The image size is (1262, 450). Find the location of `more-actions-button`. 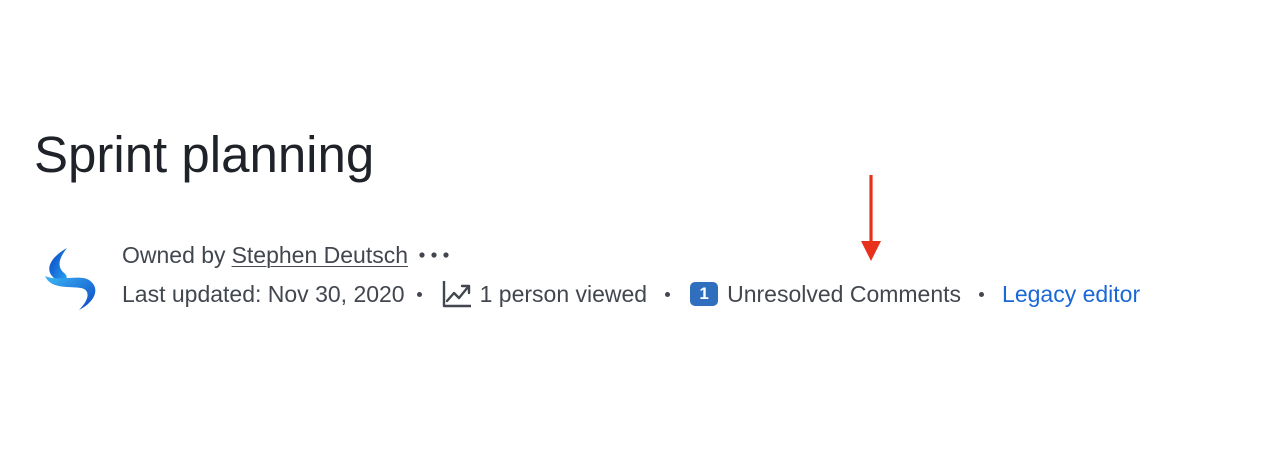

more-actions-button is located at coordinates (436, 255).